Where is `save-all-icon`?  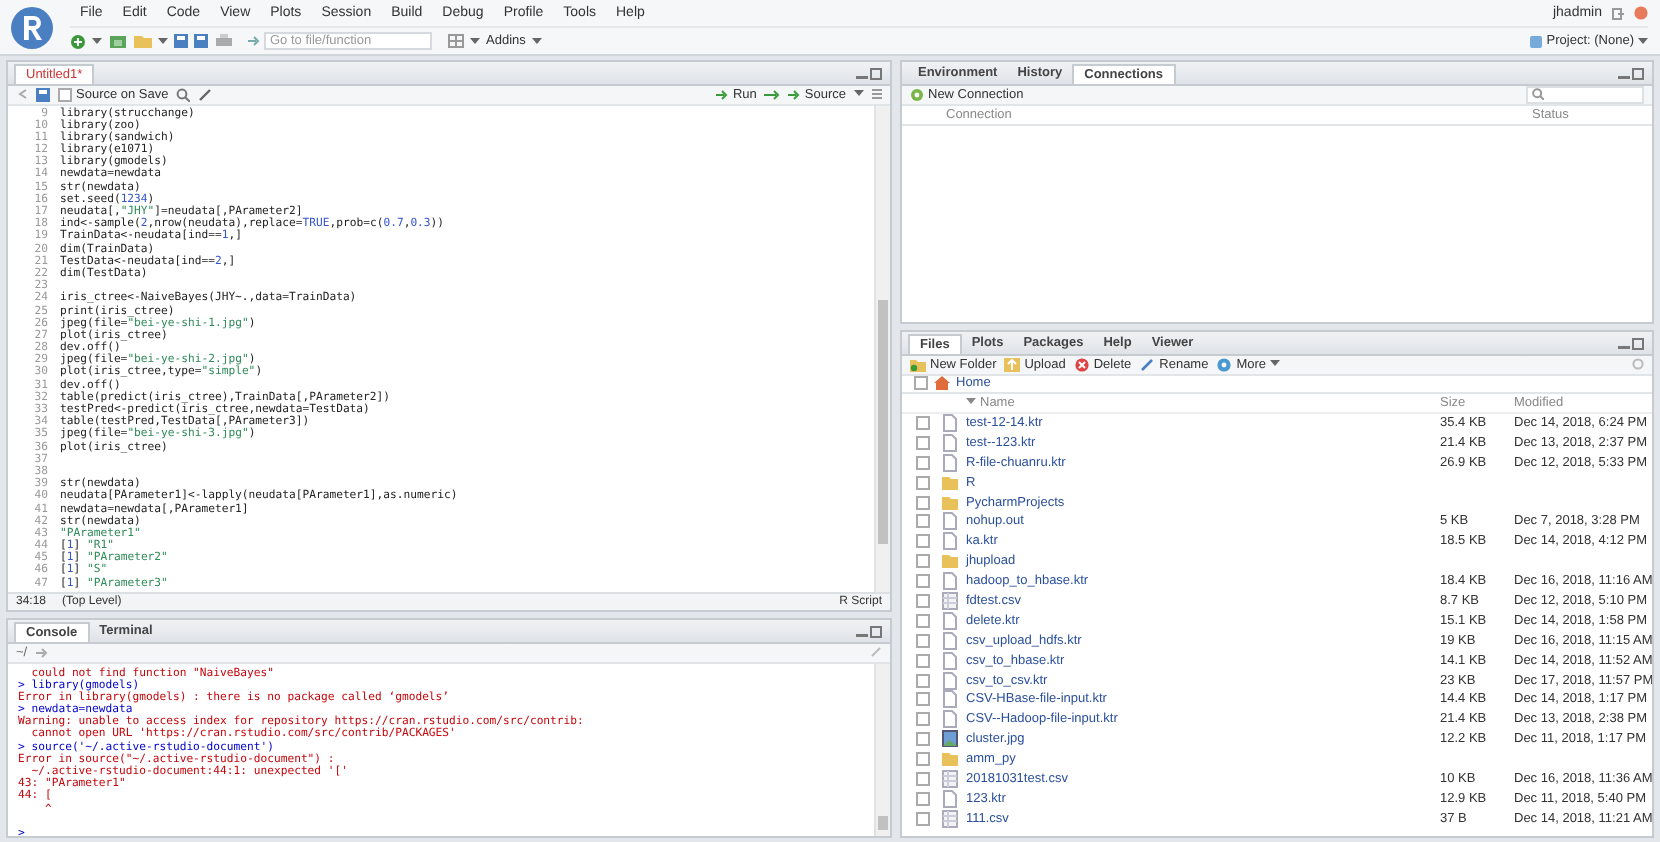
save-all-icon is located at coordinates (202, 41).